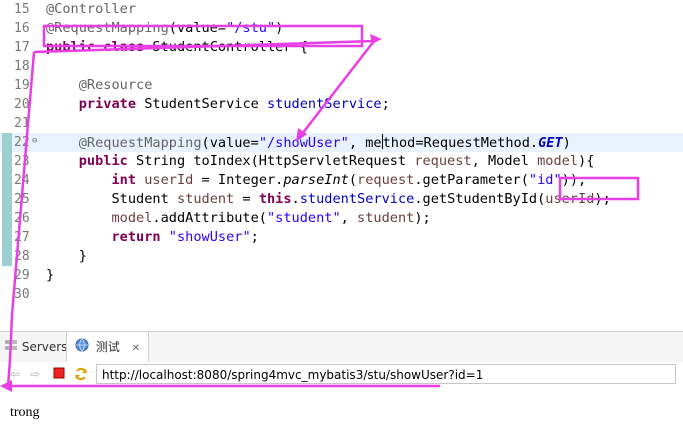  Describe the element at coordinates (353, 180) in the screenshot. I see `code-token: (` at that location.